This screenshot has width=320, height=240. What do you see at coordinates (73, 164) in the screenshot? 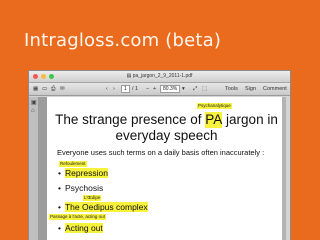
I see `annotation-repression: Refoulement` at bounding box center [73, 164].